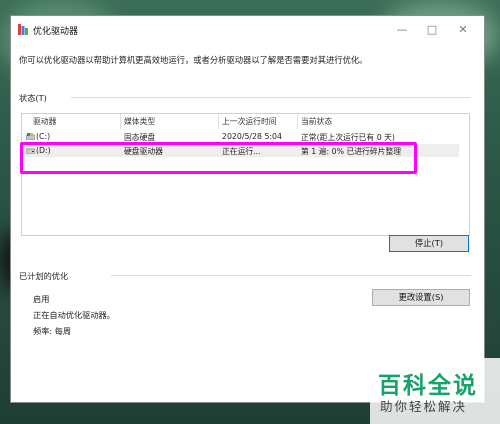 The image size is (500, 424). I want to click on defrag-app-icon, so click(23, 29).